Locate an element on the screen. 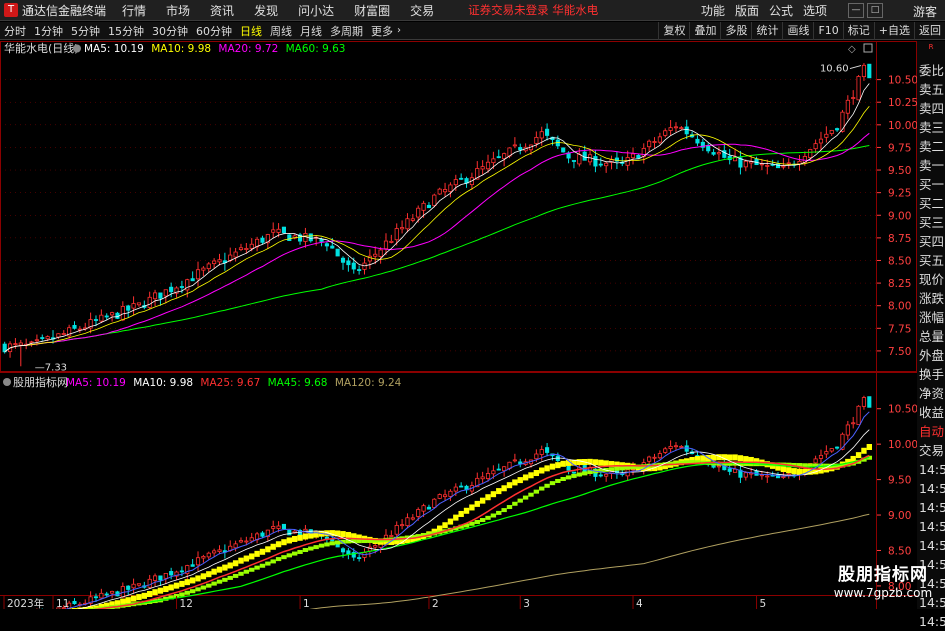 The height and width of the screenshot is (631, 945). period-1min: 1分钟 is located at coordinates (48, 31).